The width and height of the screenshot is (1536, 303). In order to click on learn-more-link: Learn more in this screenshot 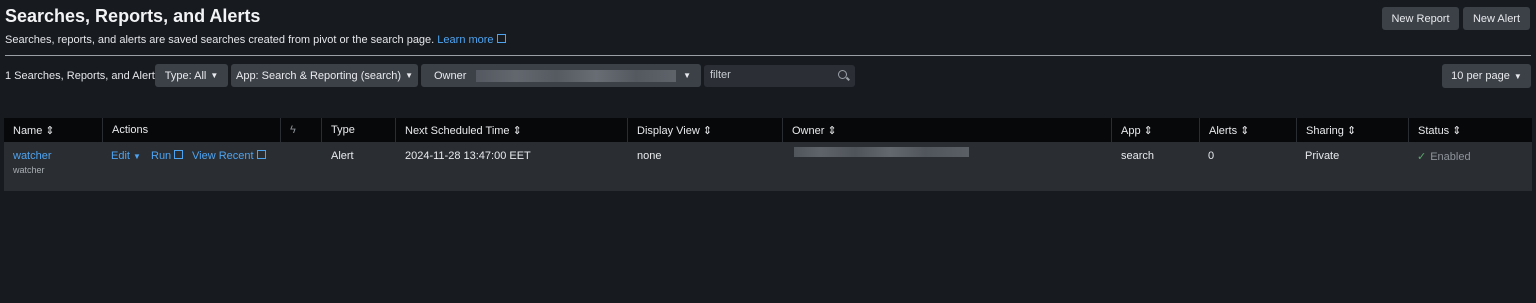, I will do `click(471, 40)`.